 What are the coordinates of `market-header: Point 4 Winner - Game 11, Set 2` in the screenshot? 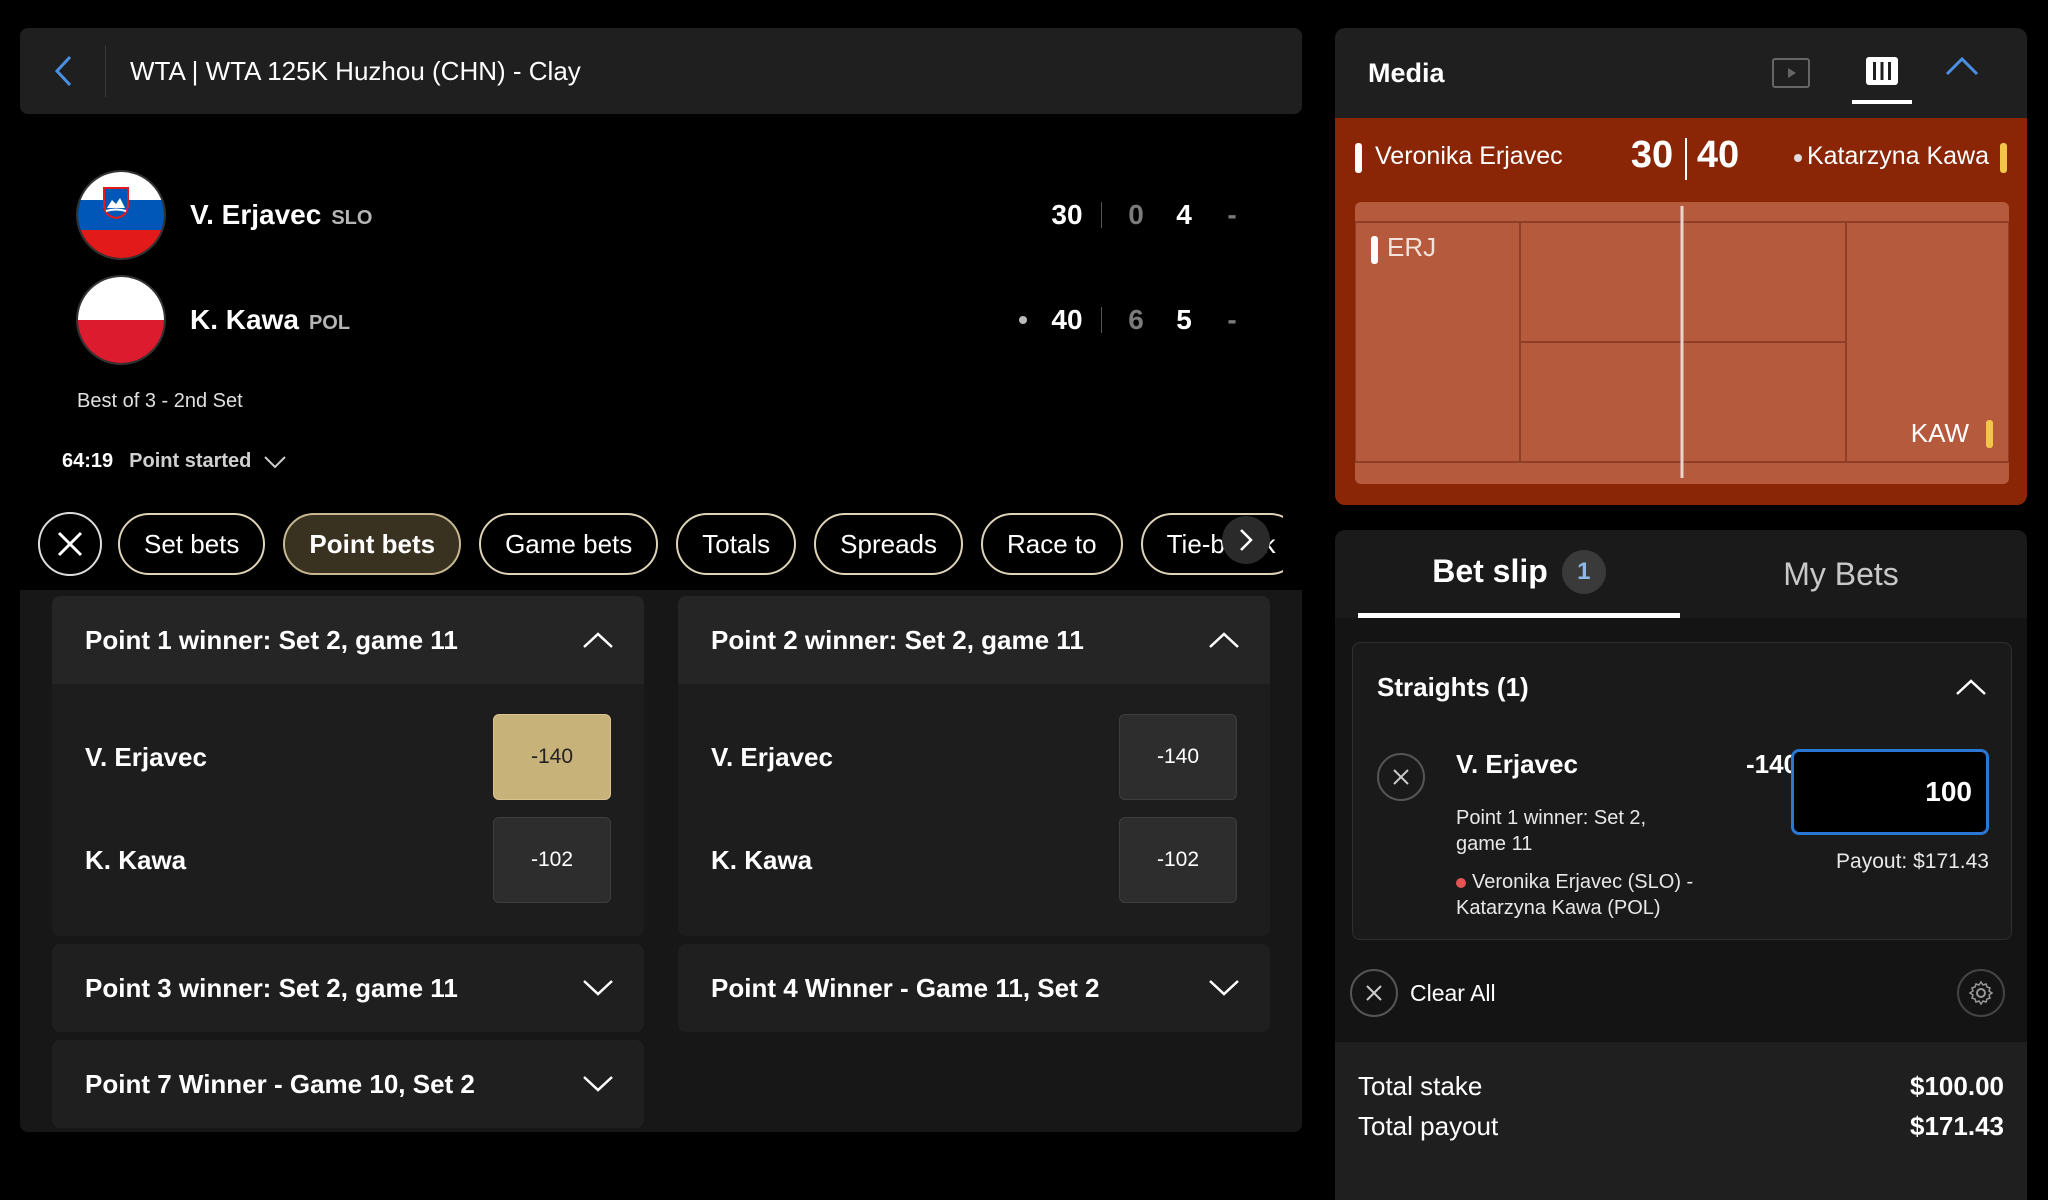 It's located at (974, 988).